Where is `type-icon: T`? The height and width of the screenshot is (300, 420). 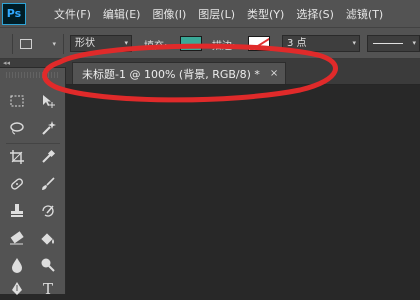 type-icon: T is located at coordinates (48, 289).